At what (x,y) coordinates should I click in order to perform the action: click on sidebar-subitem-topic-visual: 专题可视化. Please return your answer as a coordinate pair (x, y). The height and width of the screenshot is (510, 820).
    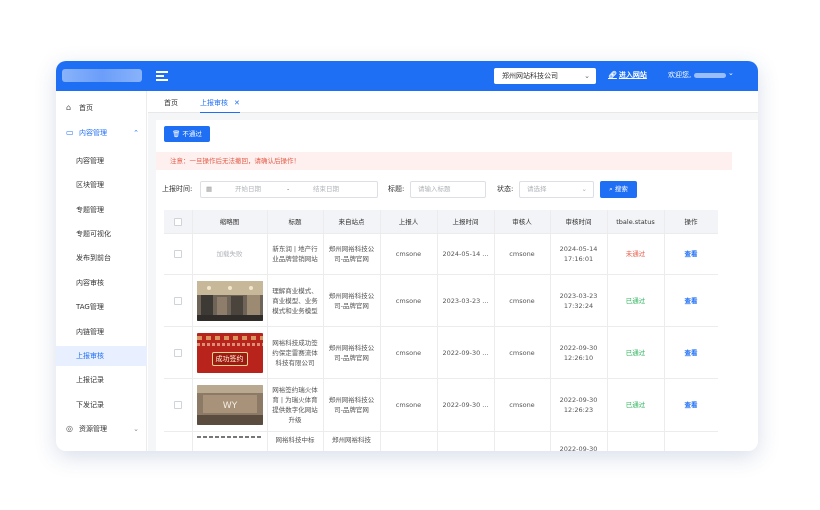
    Looking at the image, I should click on (101, 234).